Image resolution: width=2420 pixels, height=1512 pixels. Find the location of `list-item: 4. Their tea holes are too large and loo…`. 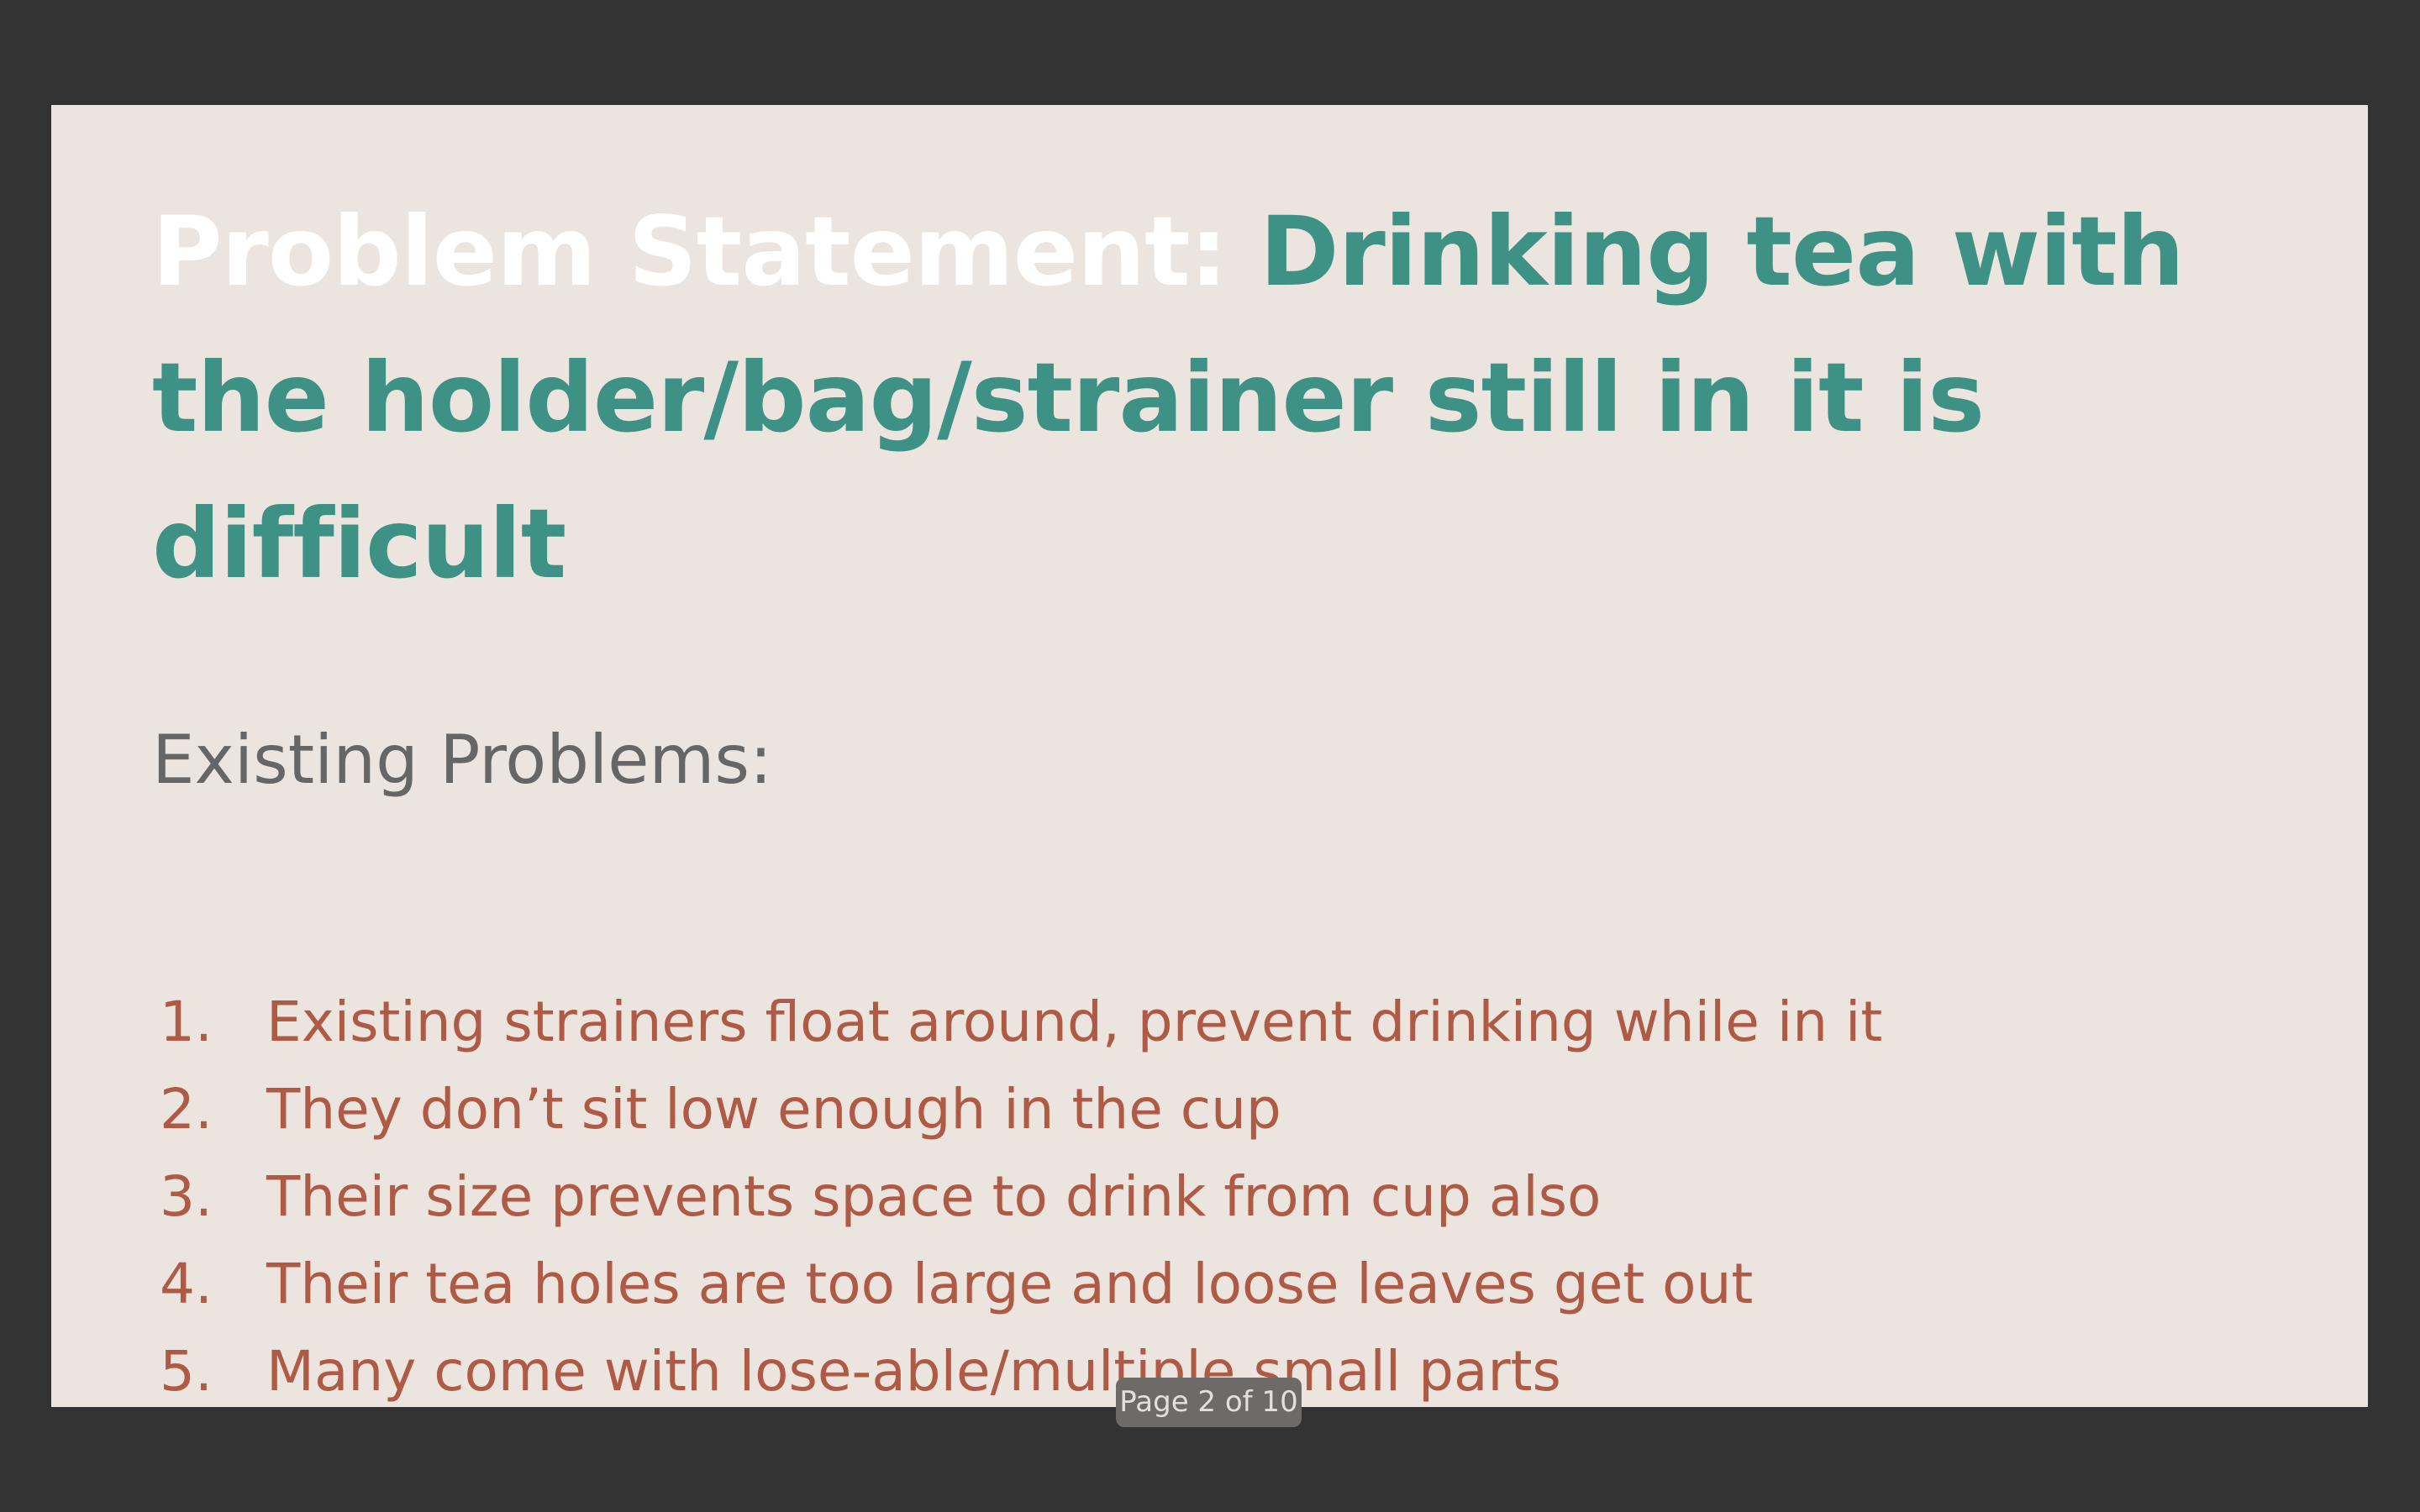

list-item: 4. Their tea holes are too large and loo… is located at coordinates (1017, 1284).